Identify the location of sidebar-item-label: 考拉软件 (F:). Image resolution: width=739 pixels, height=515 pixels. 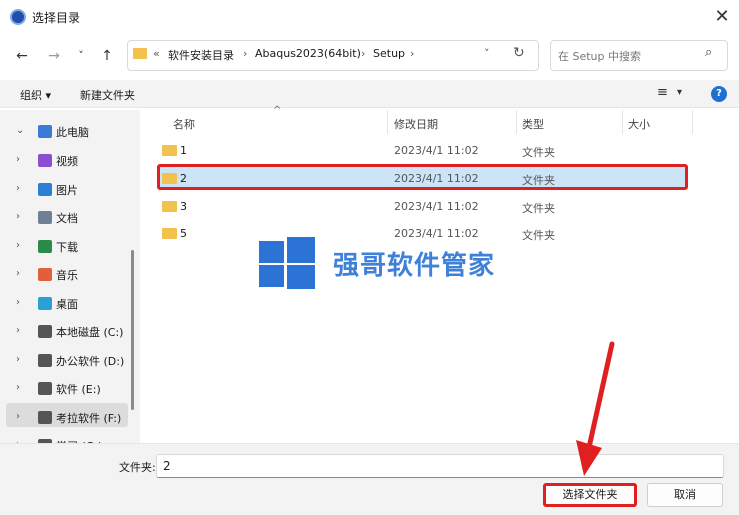
(89, 418).